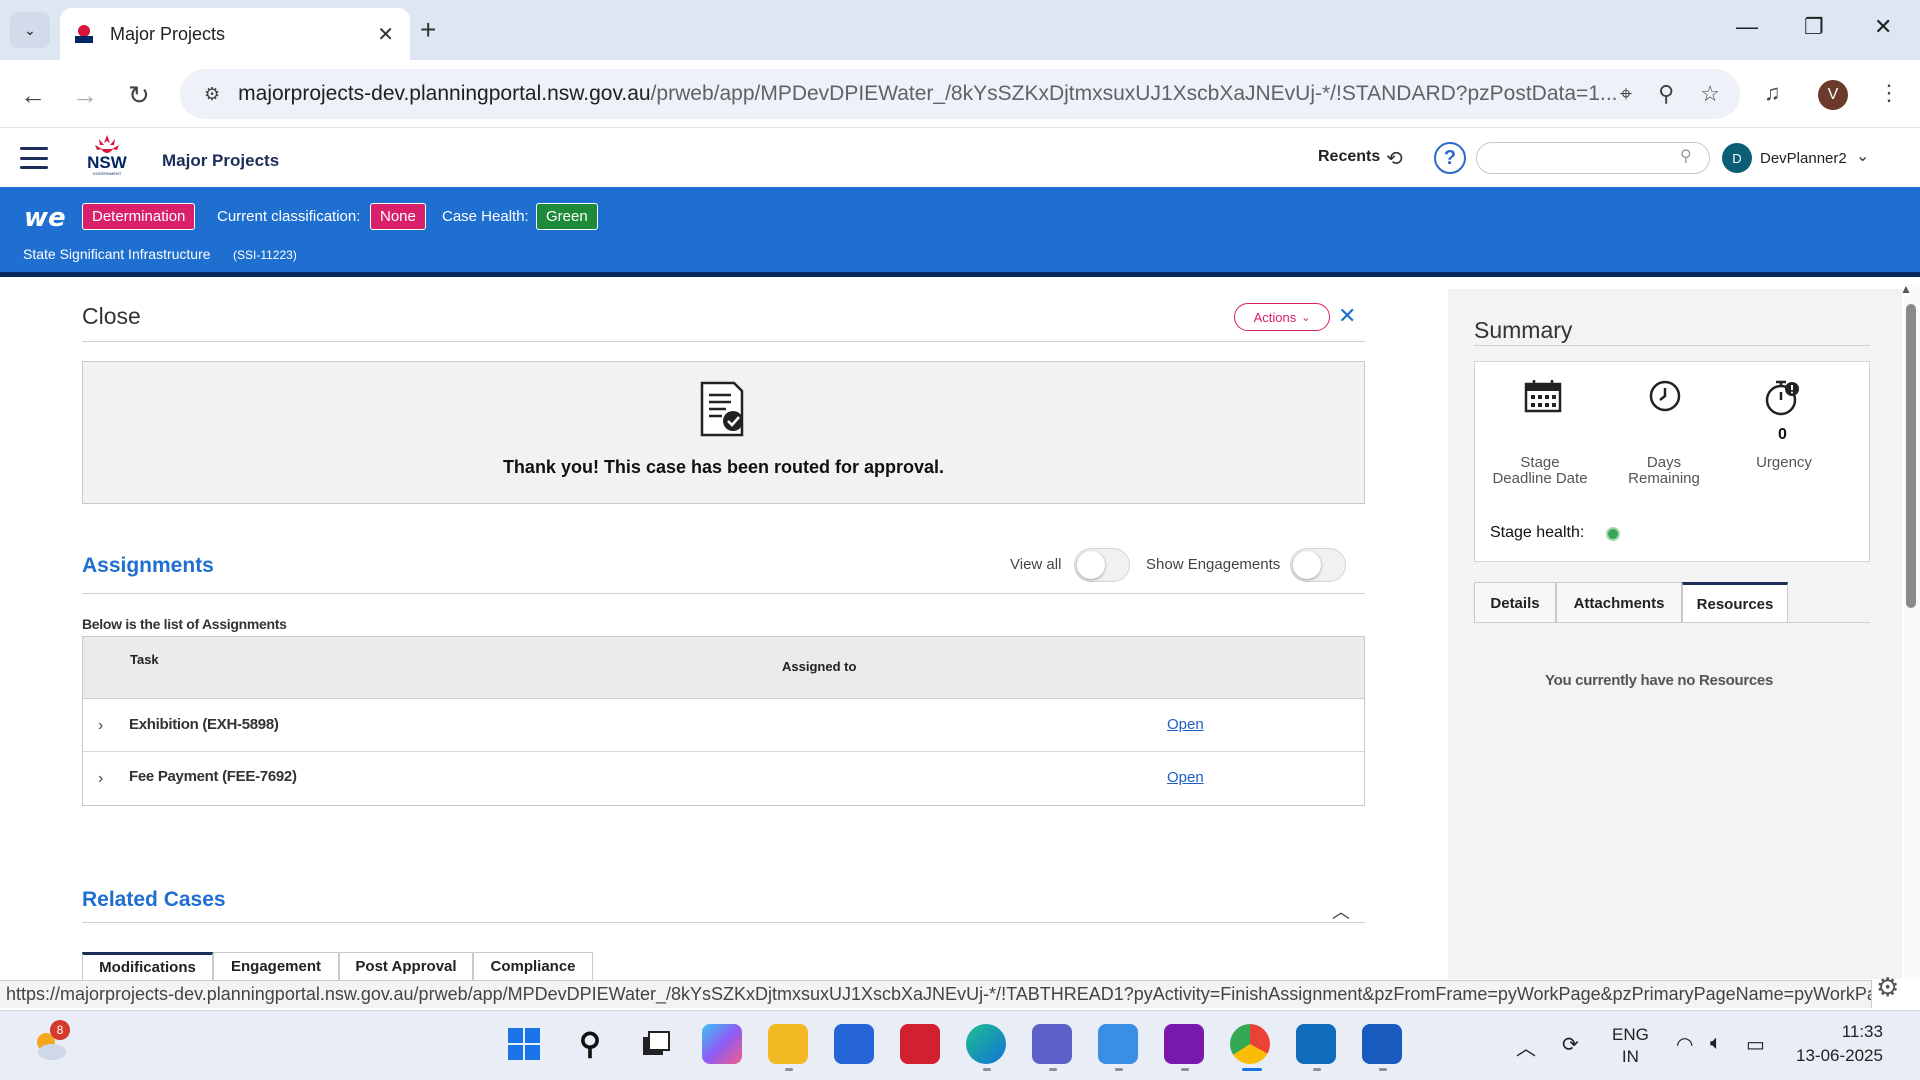 Image resolution: width=1920 pixels, height=1080 pixels. I want to click on actions-button: Actions ⌄, so click(1282, 317).